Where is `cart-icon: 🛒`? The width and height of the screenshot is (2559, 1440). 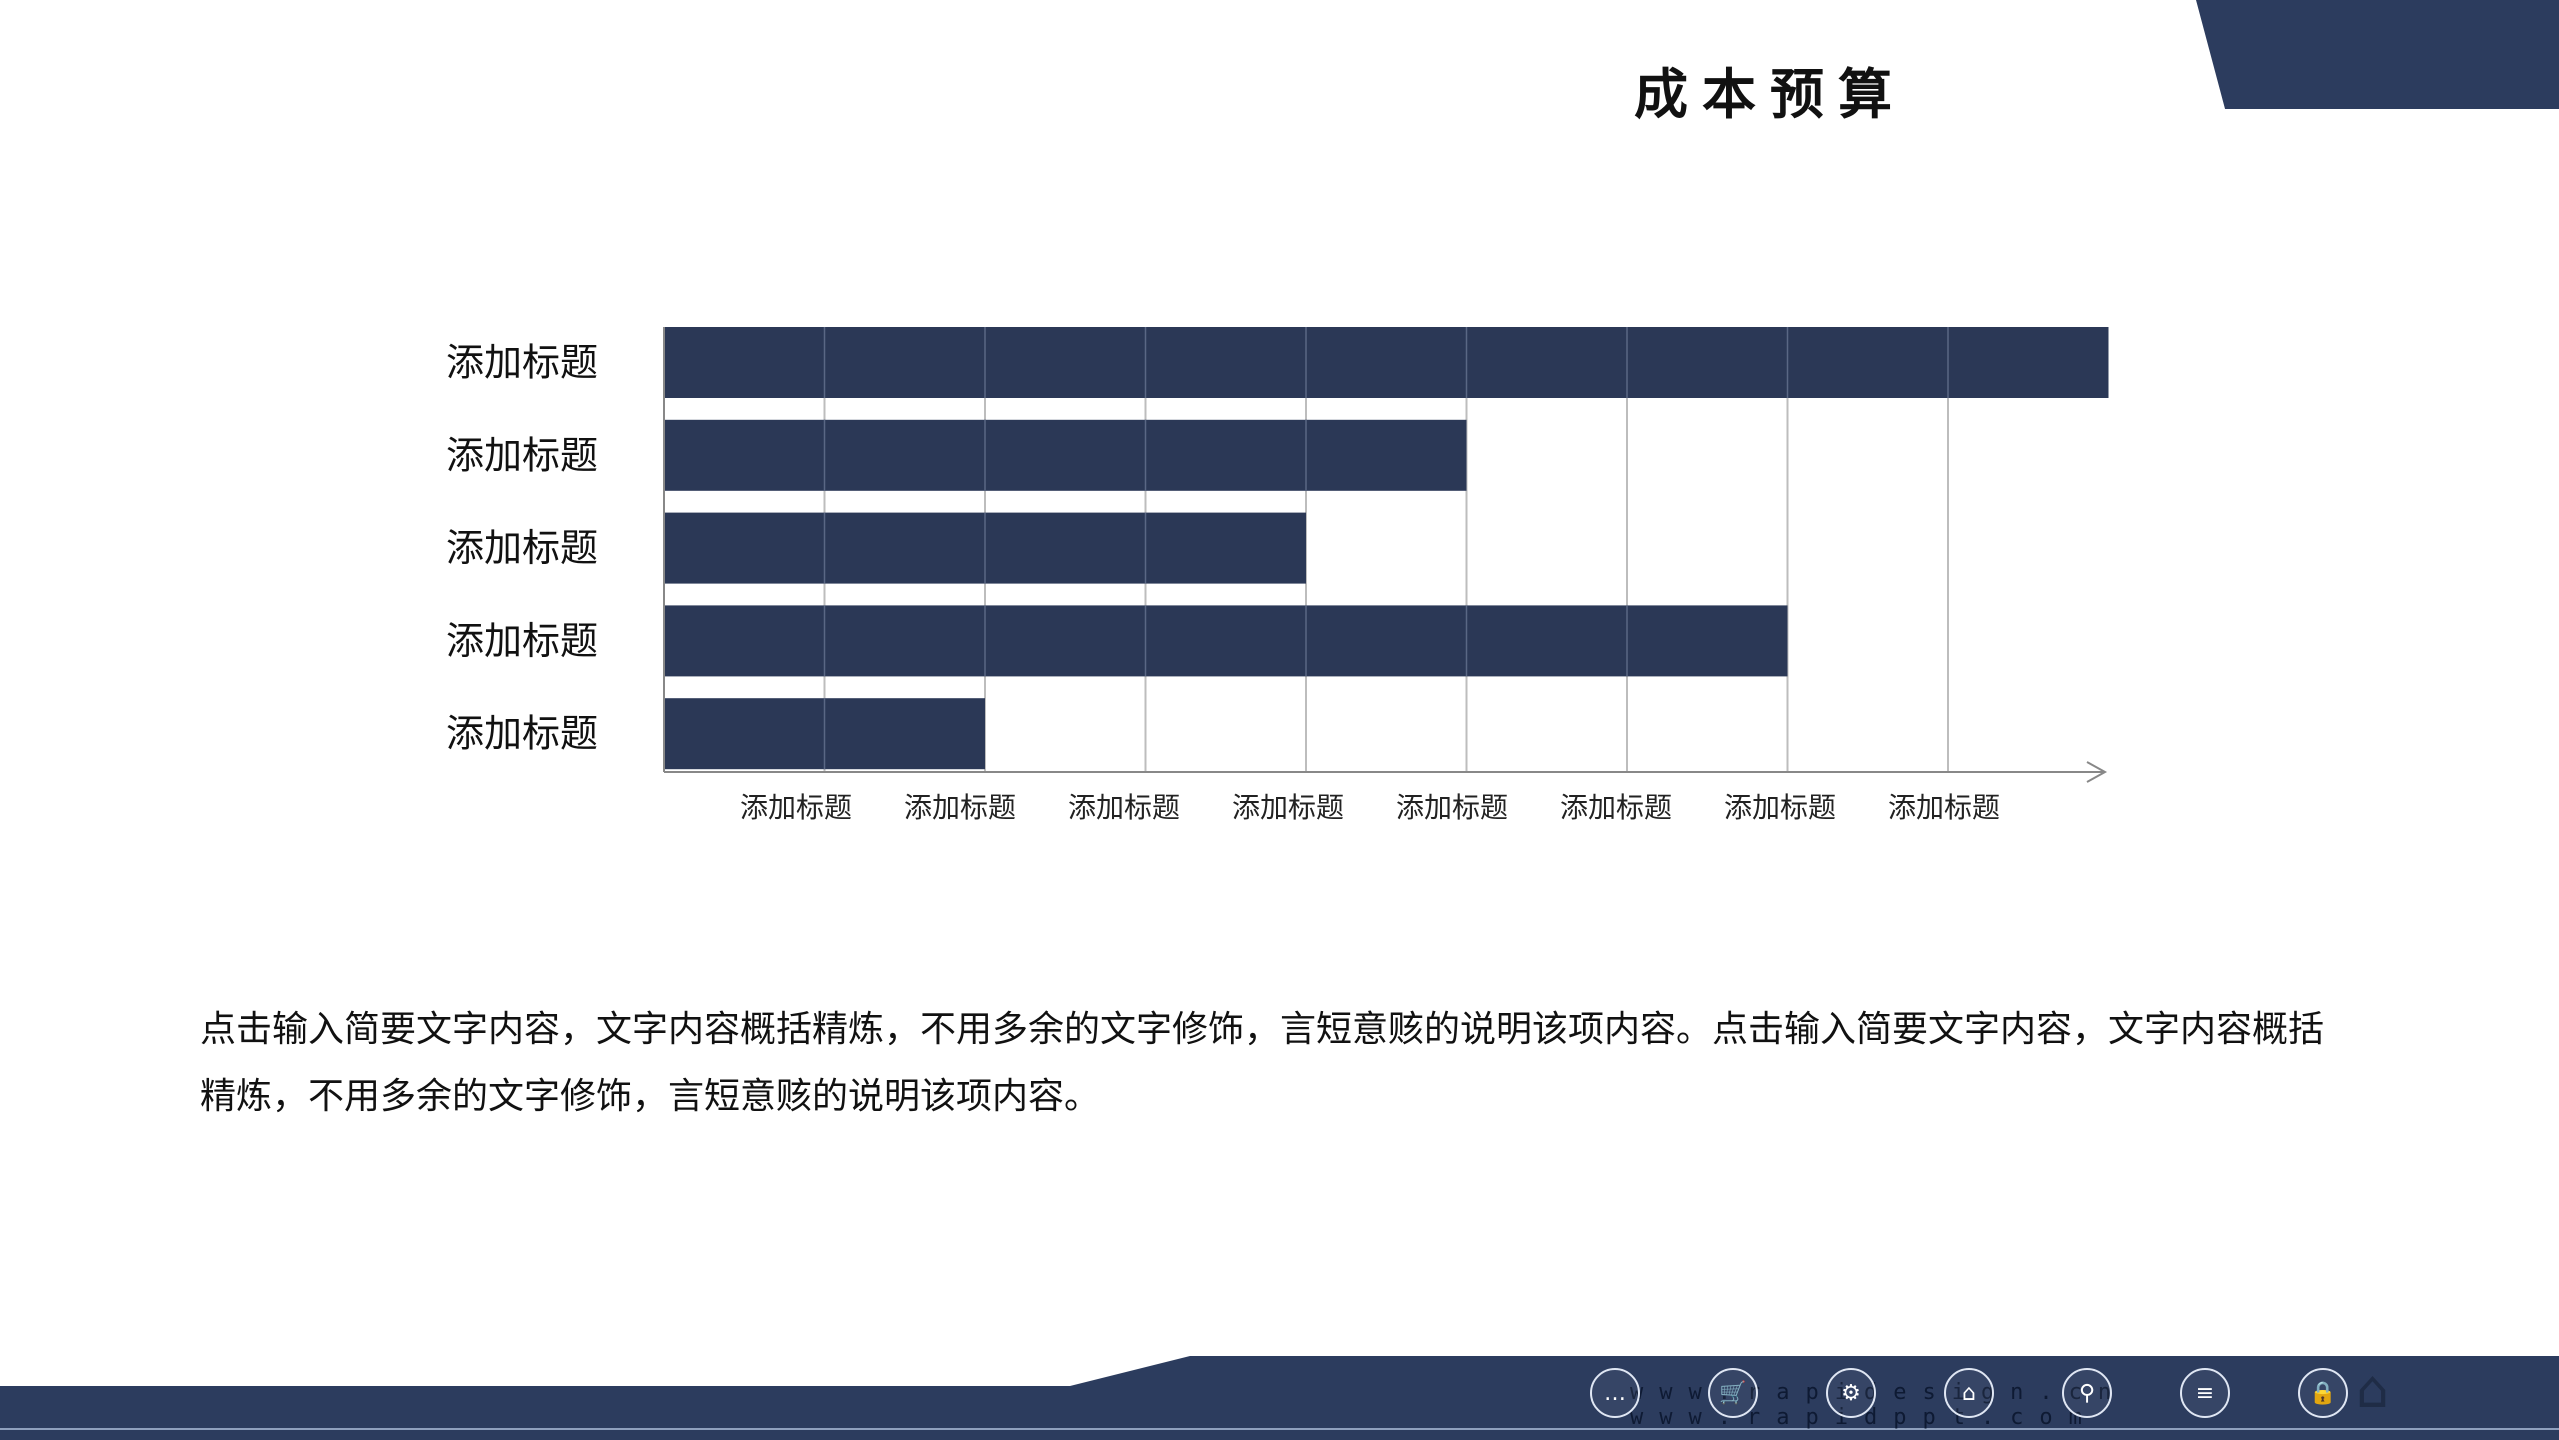
cart-icon: 🛒 is located at coordinates (1733, 1393).